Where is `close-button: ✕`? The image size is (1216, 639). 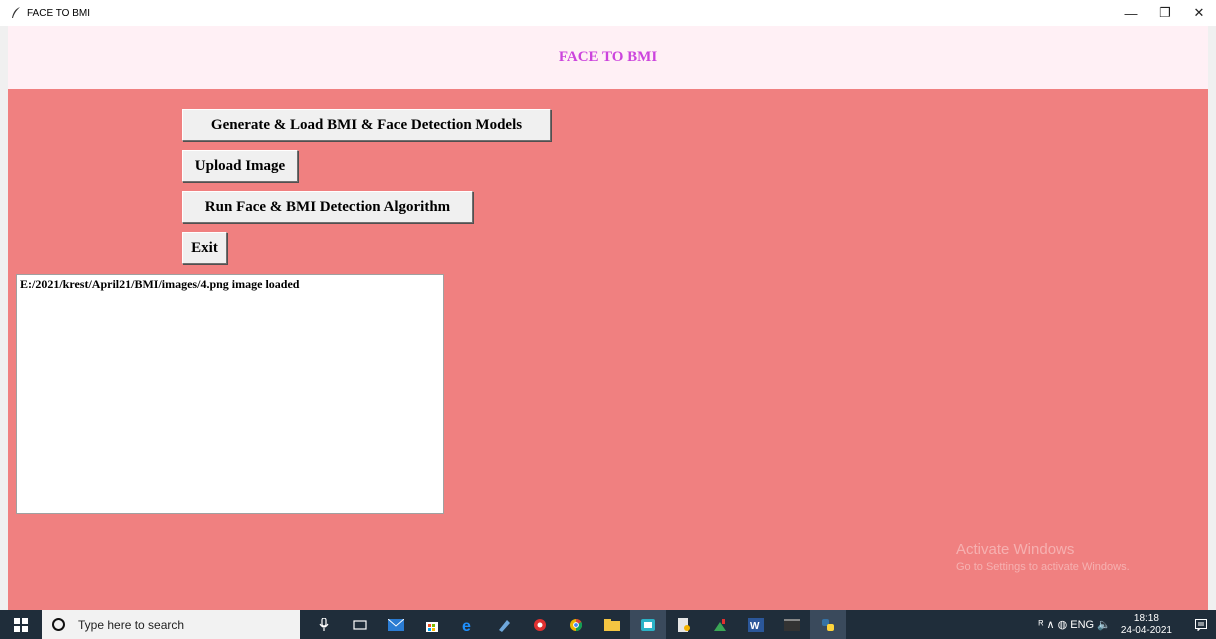 close-button: ✕ is located at coordinates (1199, 13).